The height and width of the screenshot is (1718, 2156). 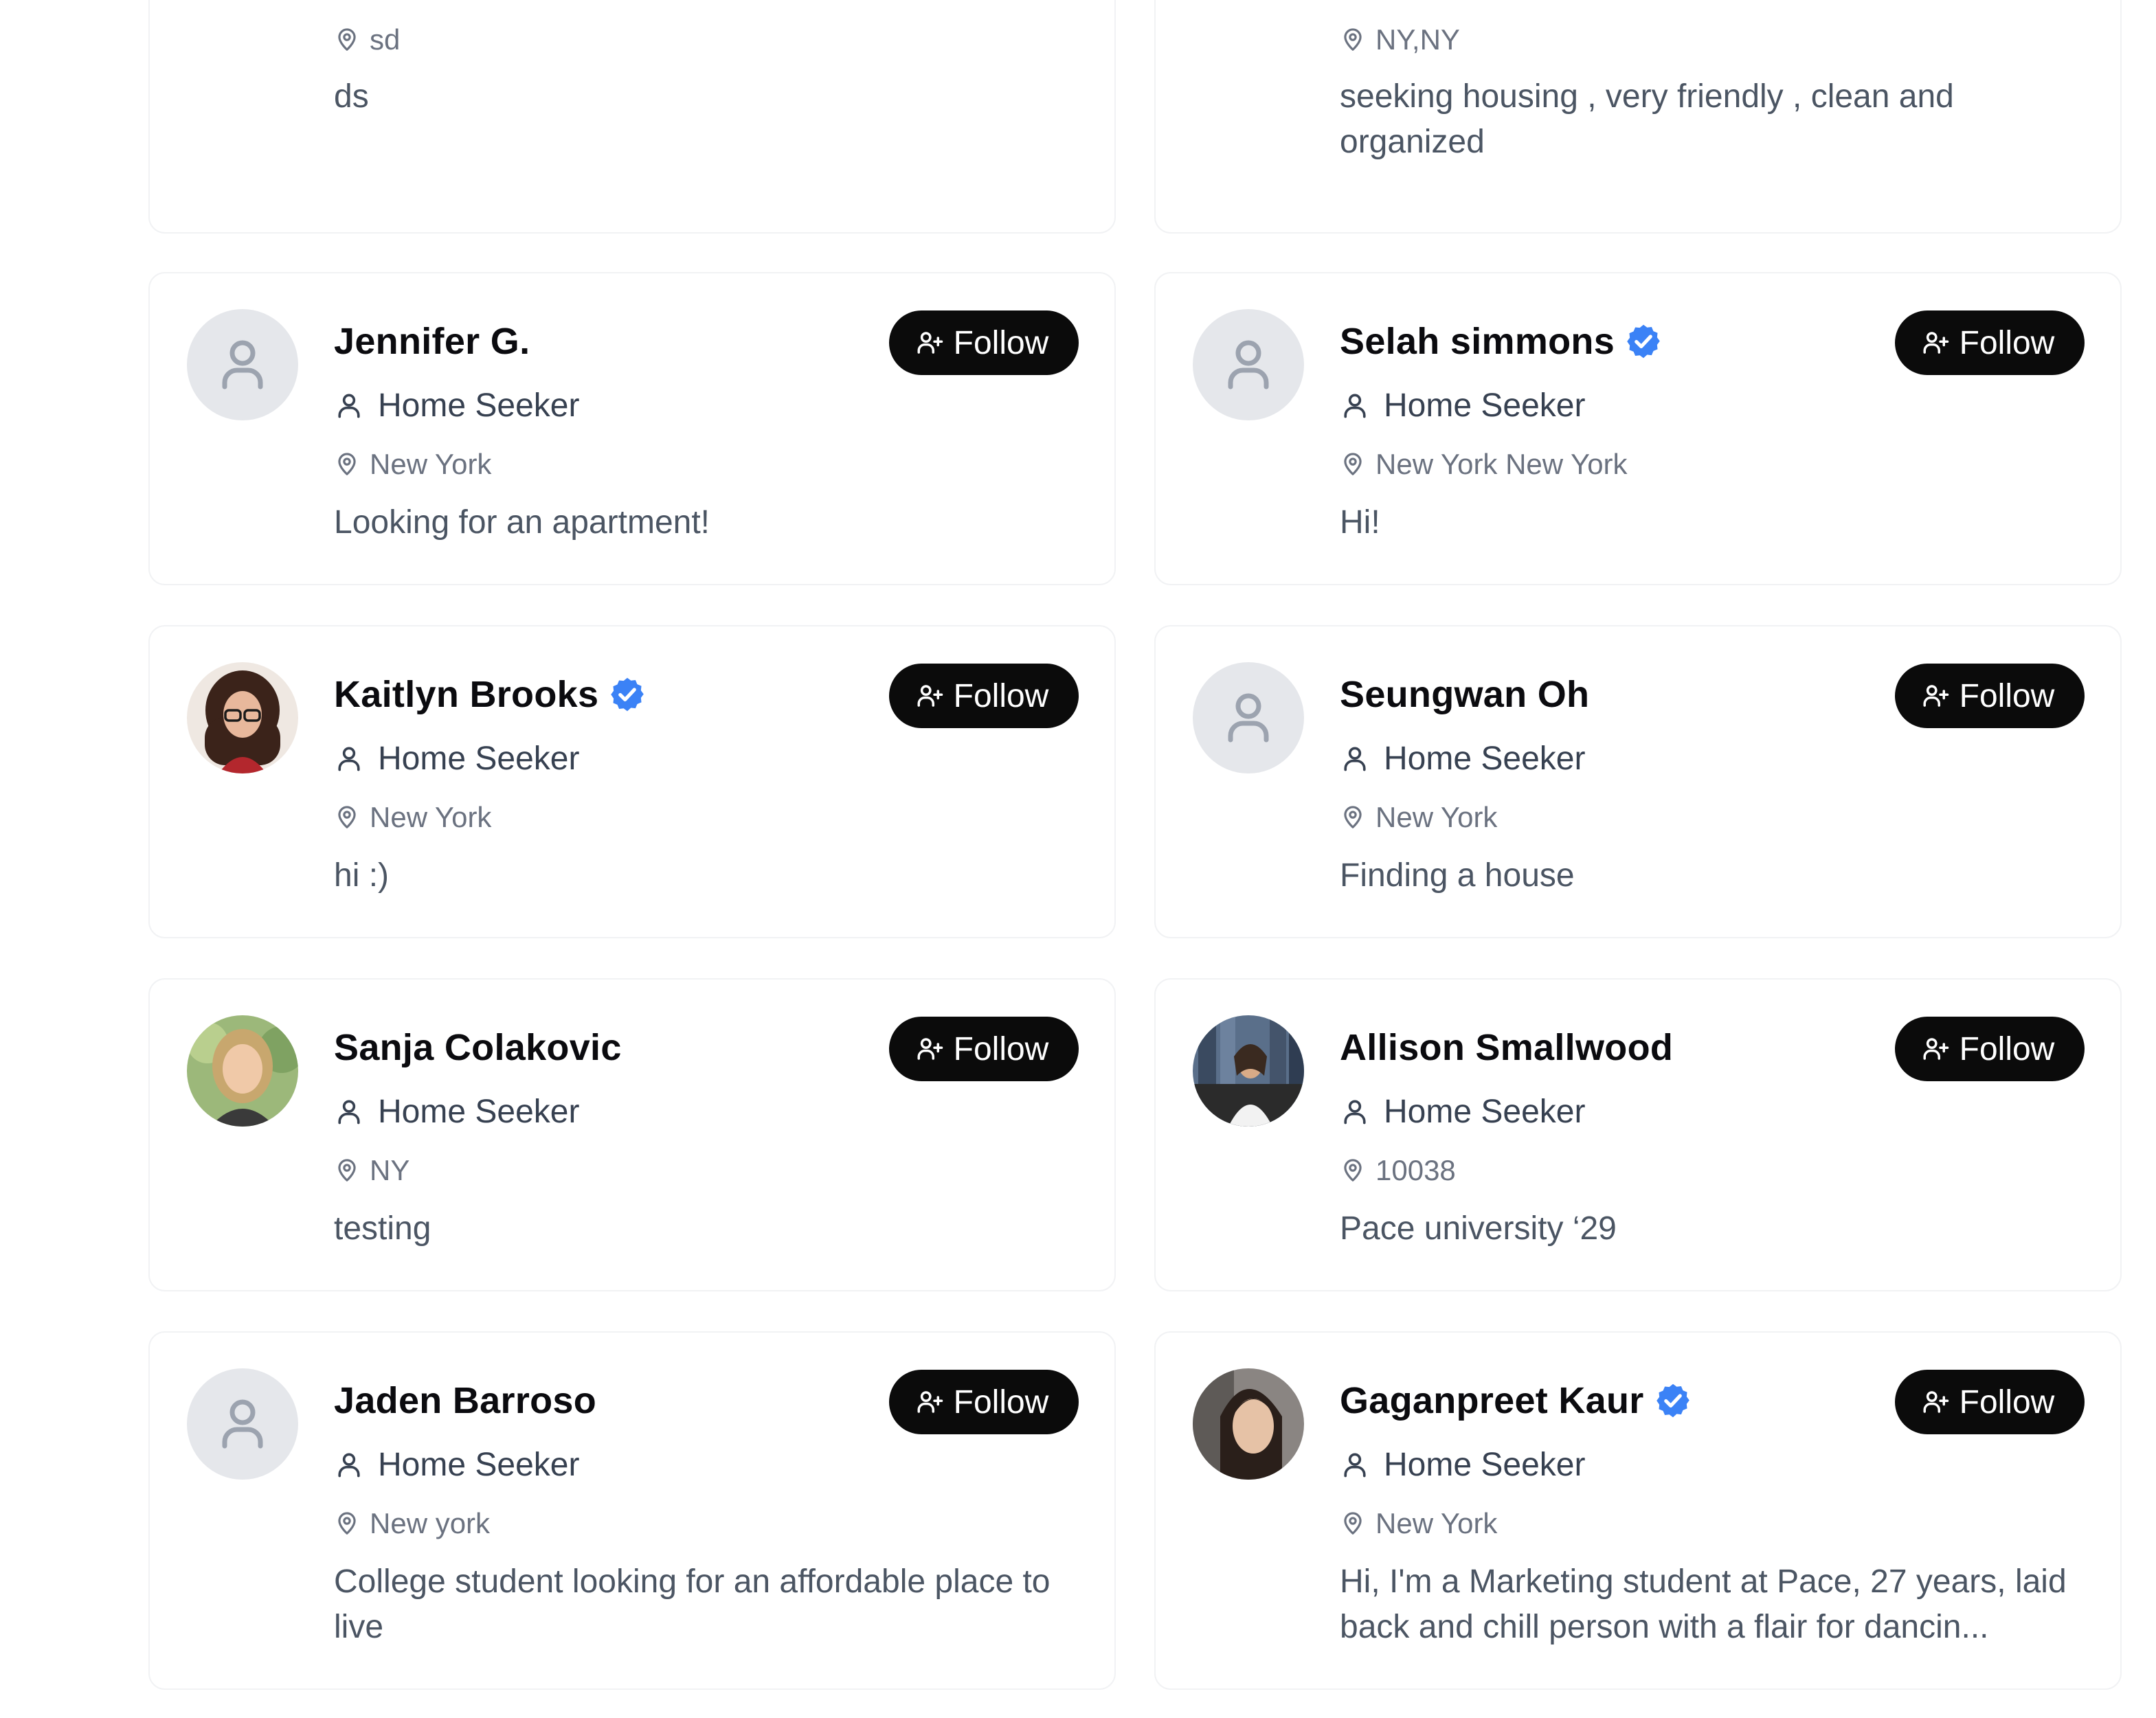 I want to click on name-row: Selah simmons, so click(x=1501, y=341).